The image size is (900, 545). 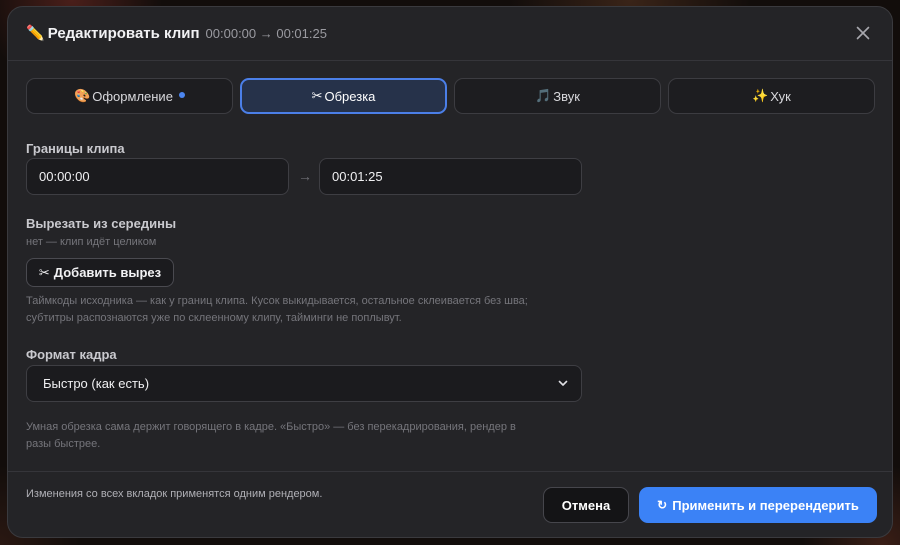 What do you see at coordinates (91, 242) in the screenshot?
I see `cut-status-text: нет — клип идёт целиком` at bounding box center [91, 242].